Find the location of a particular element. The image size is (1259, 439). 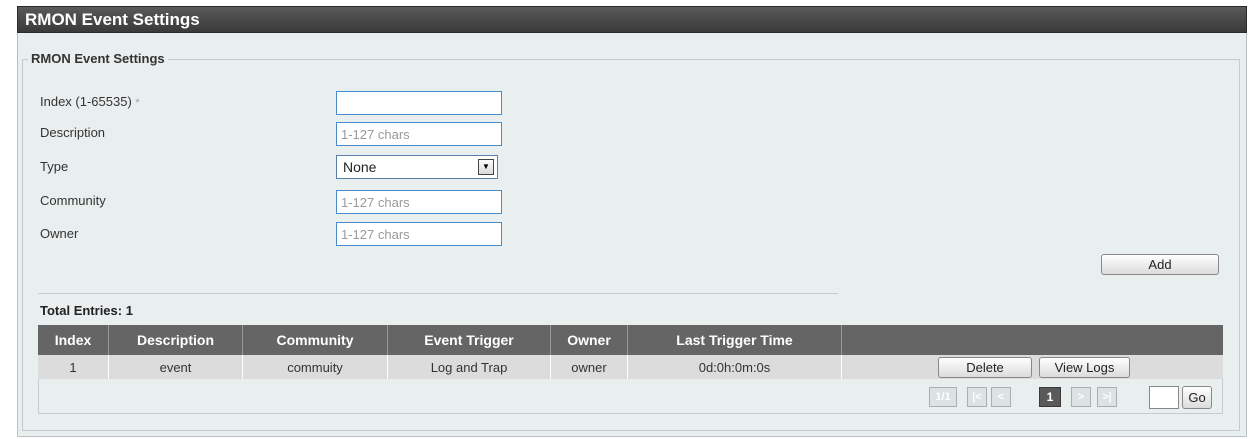

index-label: Index (1-65535) * is located at coordinates (90, 101).